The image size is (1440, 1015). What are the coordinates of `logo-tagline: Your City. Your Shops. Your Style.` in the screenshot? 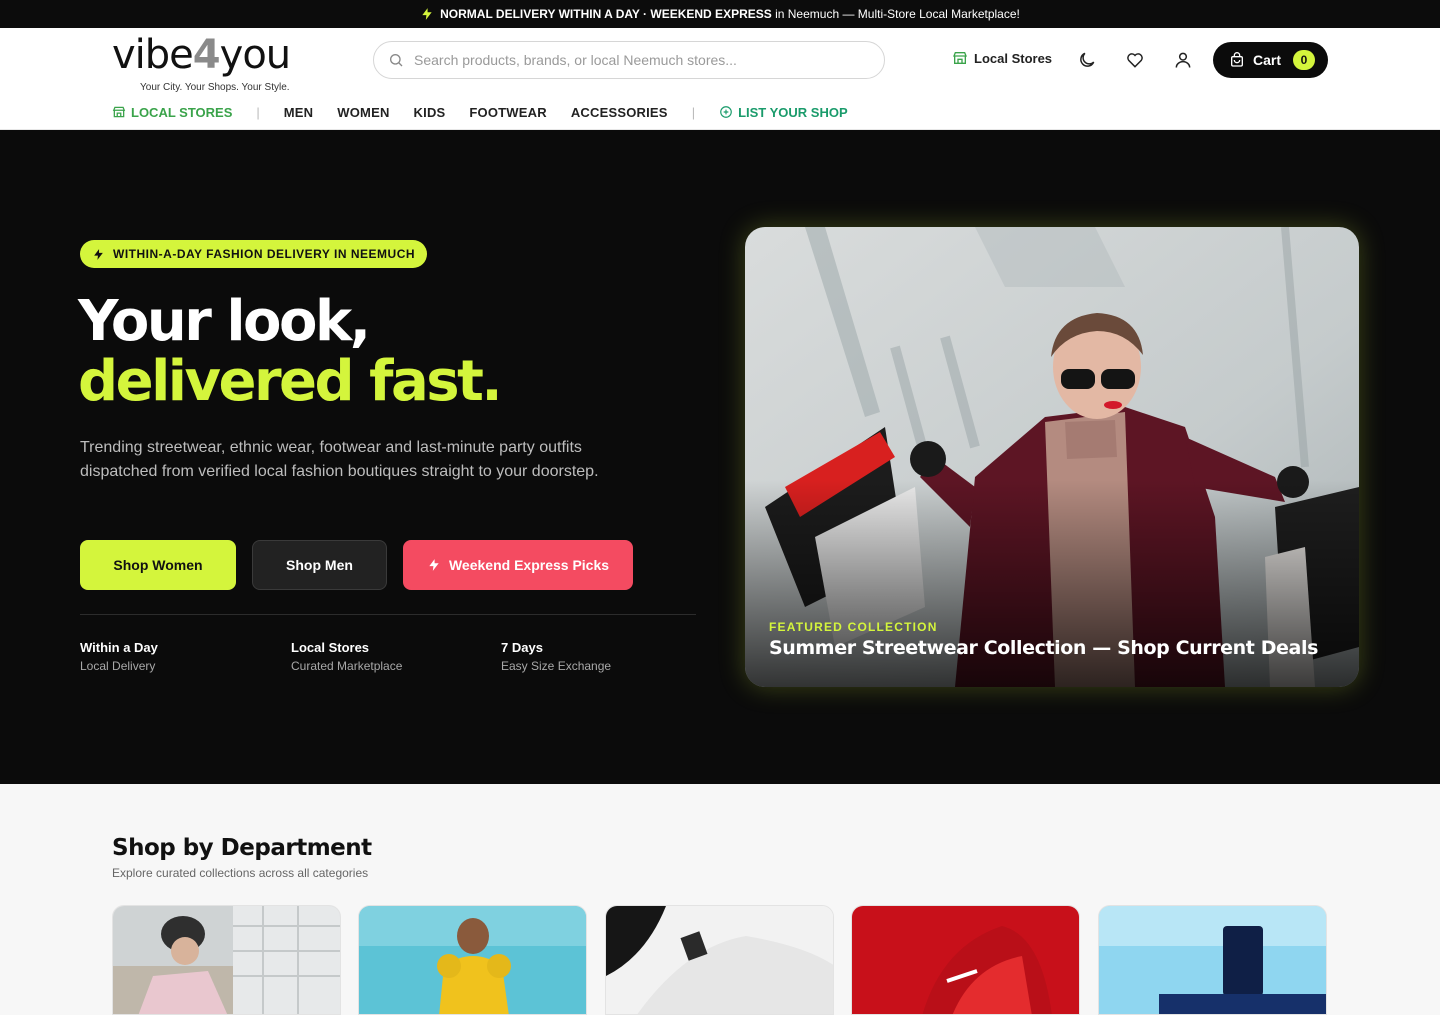 It's located at (215, 87).